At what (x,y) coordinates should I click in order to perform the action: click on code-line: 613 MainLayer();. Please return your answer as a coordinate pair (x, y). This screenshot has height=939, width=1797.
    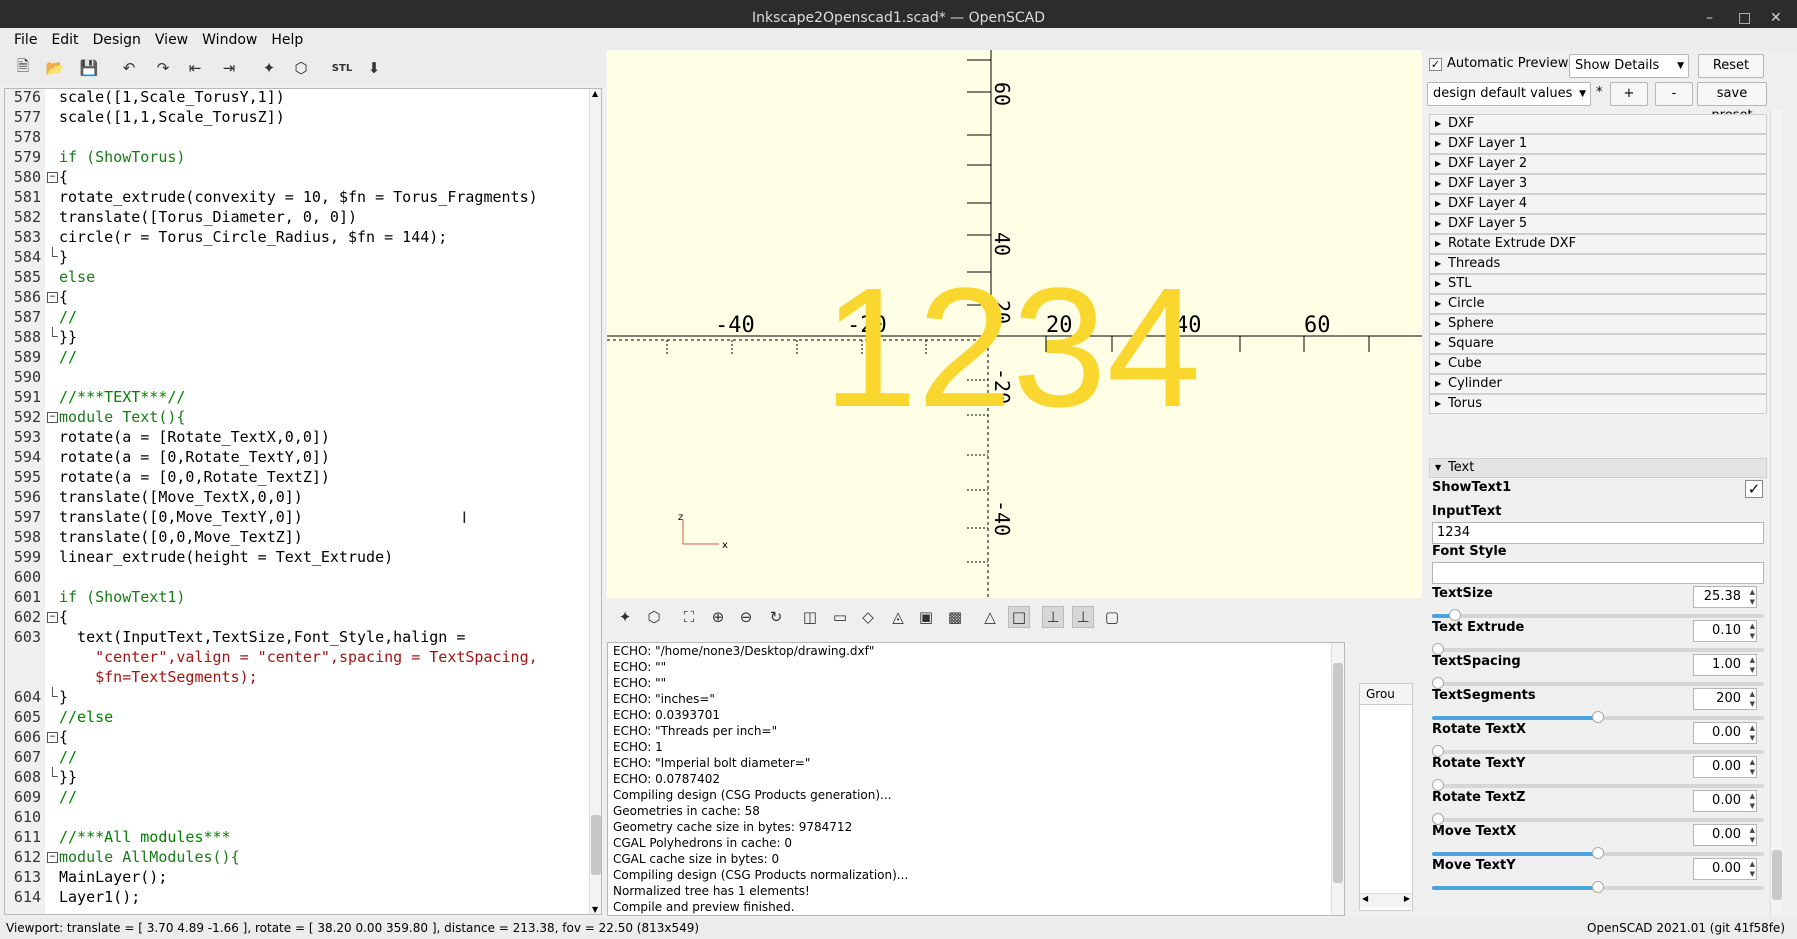
    Looking at the image, I should click on (292, 877).